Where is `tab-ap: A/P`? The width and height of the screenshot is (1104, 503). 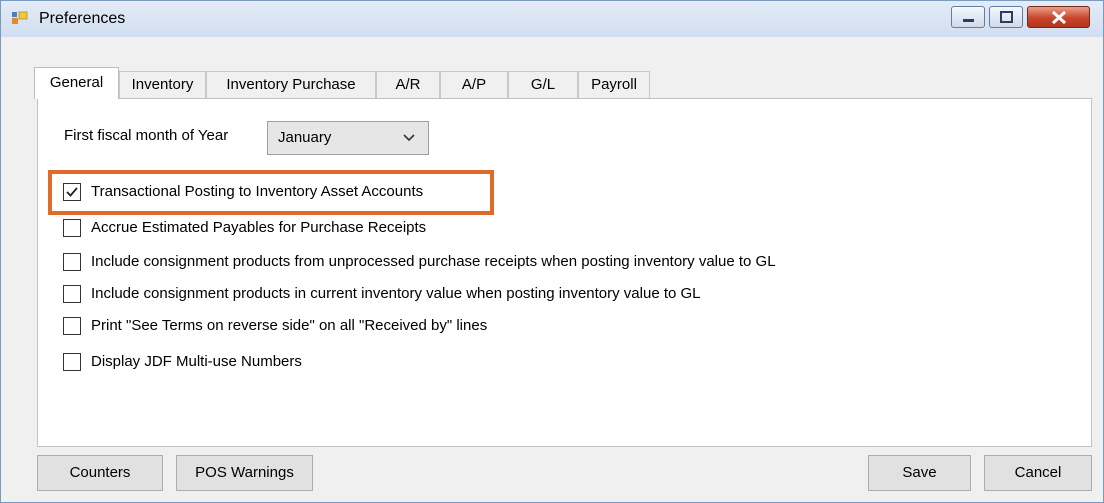 tab-ap: A/P is located at coordinates (474, 84).